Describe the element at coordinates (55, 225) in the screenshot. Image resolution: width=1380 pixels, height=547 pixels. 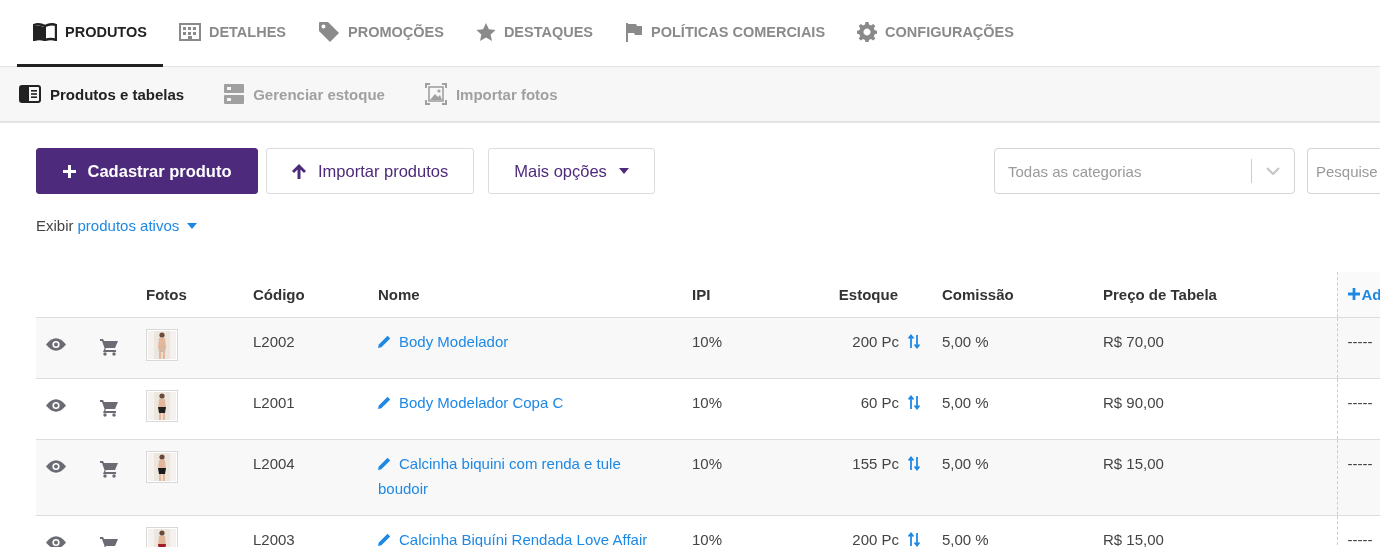
I see `filter-label: Exibir` at that location.